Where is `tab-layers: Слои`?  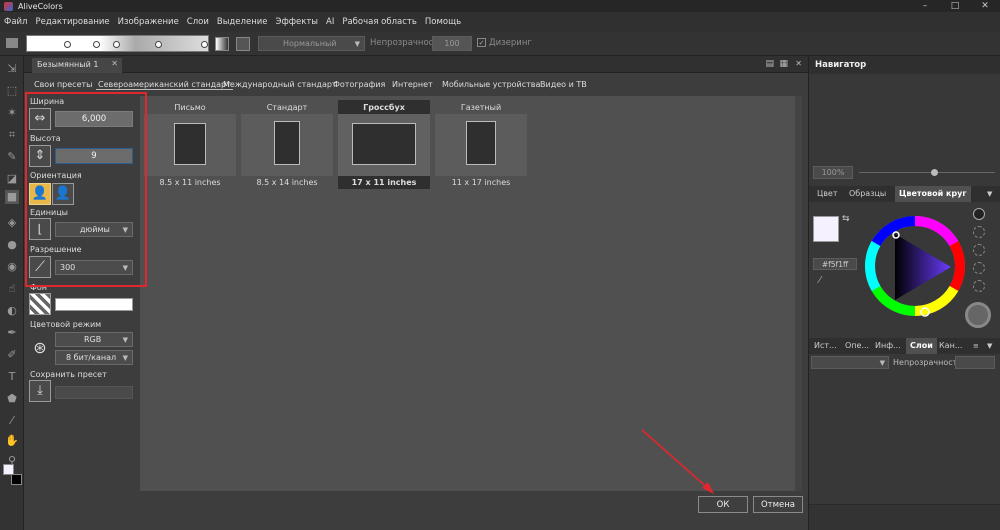
tab-layers: Слои is located at coordinates (921, 346).